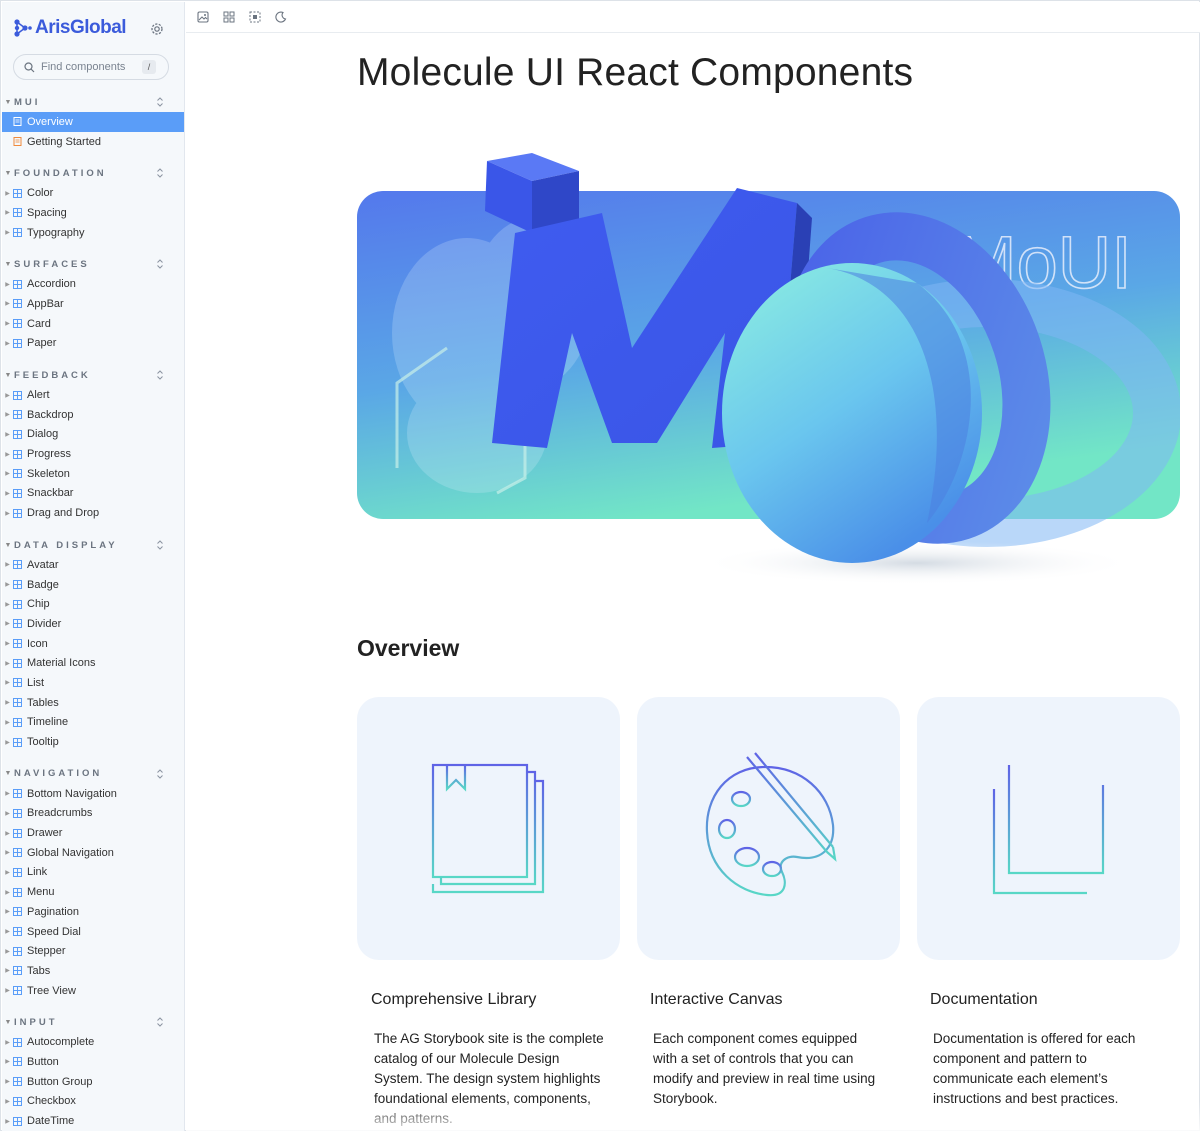  Describe the element at coordinates (93, 102) in the screenshot. I see `section-header-mui: ▼ MUI` at that location.